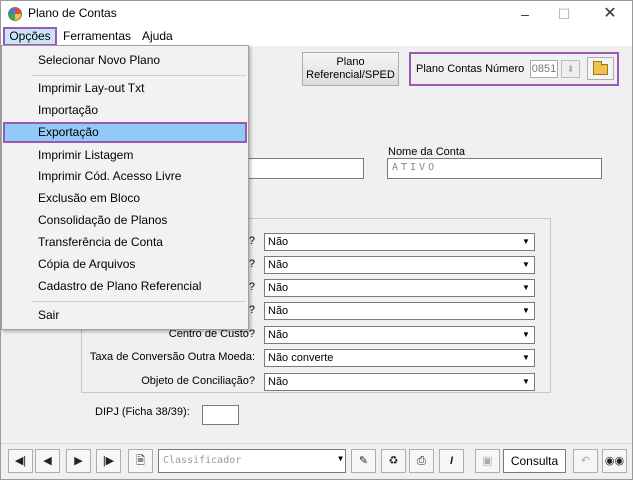 This screenshot has width=633, height=480. I want to click on classificador-placeholder: Classificador, so click(202, 460).